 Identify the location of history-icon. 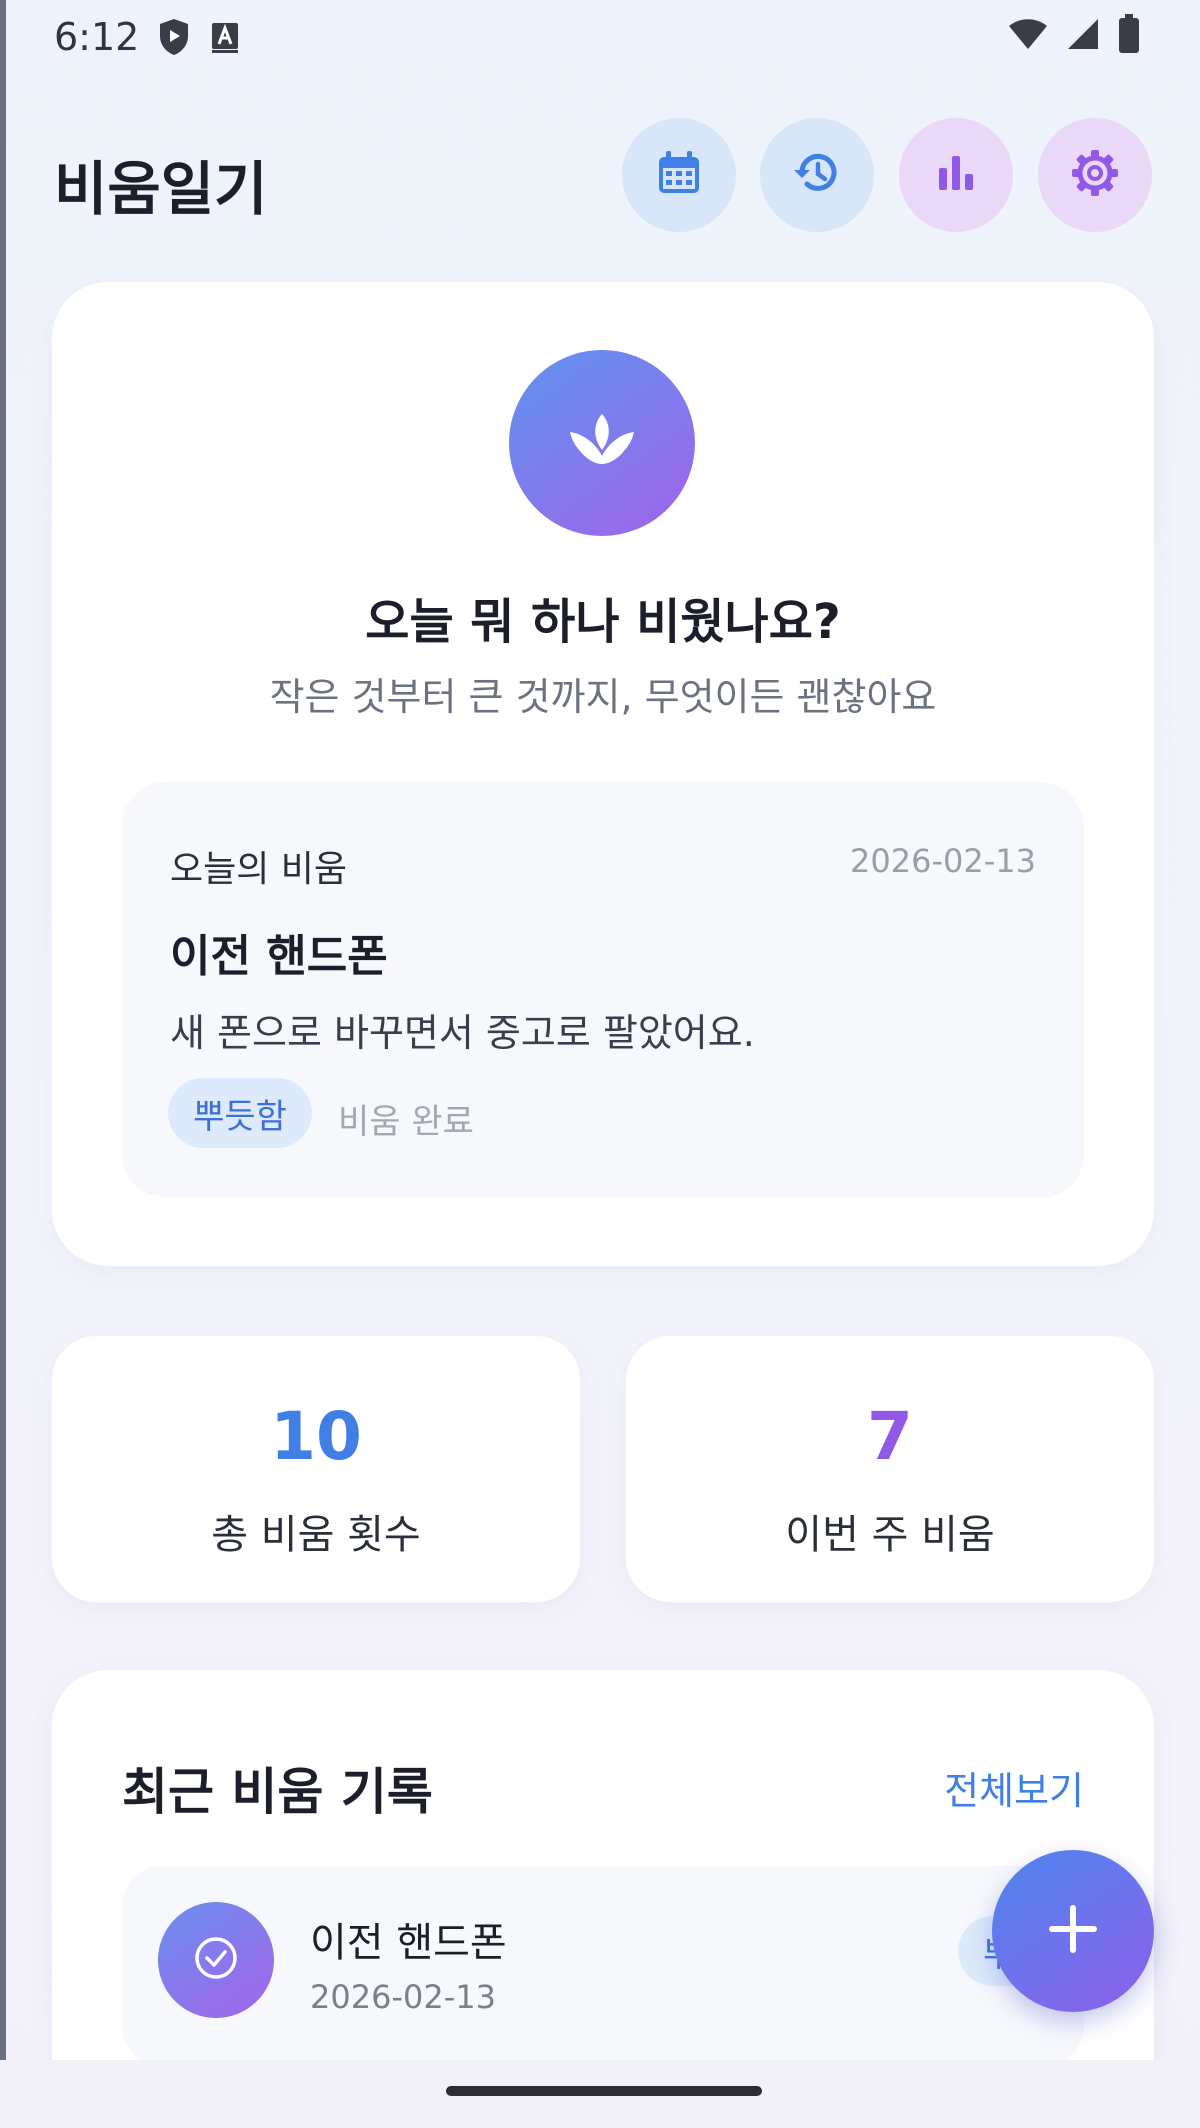
(817, 175).